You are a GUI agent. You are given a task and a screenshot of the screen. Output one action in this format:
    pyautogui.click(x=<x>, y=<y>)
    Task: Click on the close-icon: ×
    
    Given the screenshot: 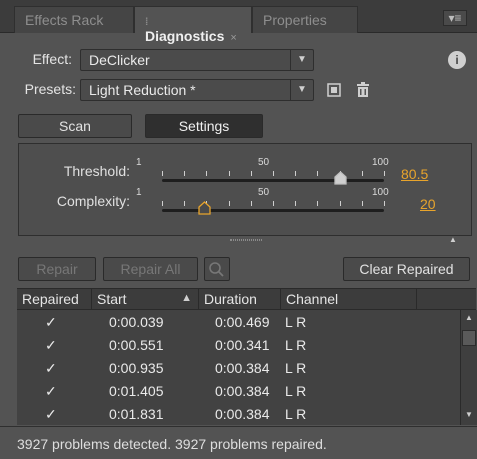 What is the action you would take?
    pyautogui.click(x=233, y=38)
    